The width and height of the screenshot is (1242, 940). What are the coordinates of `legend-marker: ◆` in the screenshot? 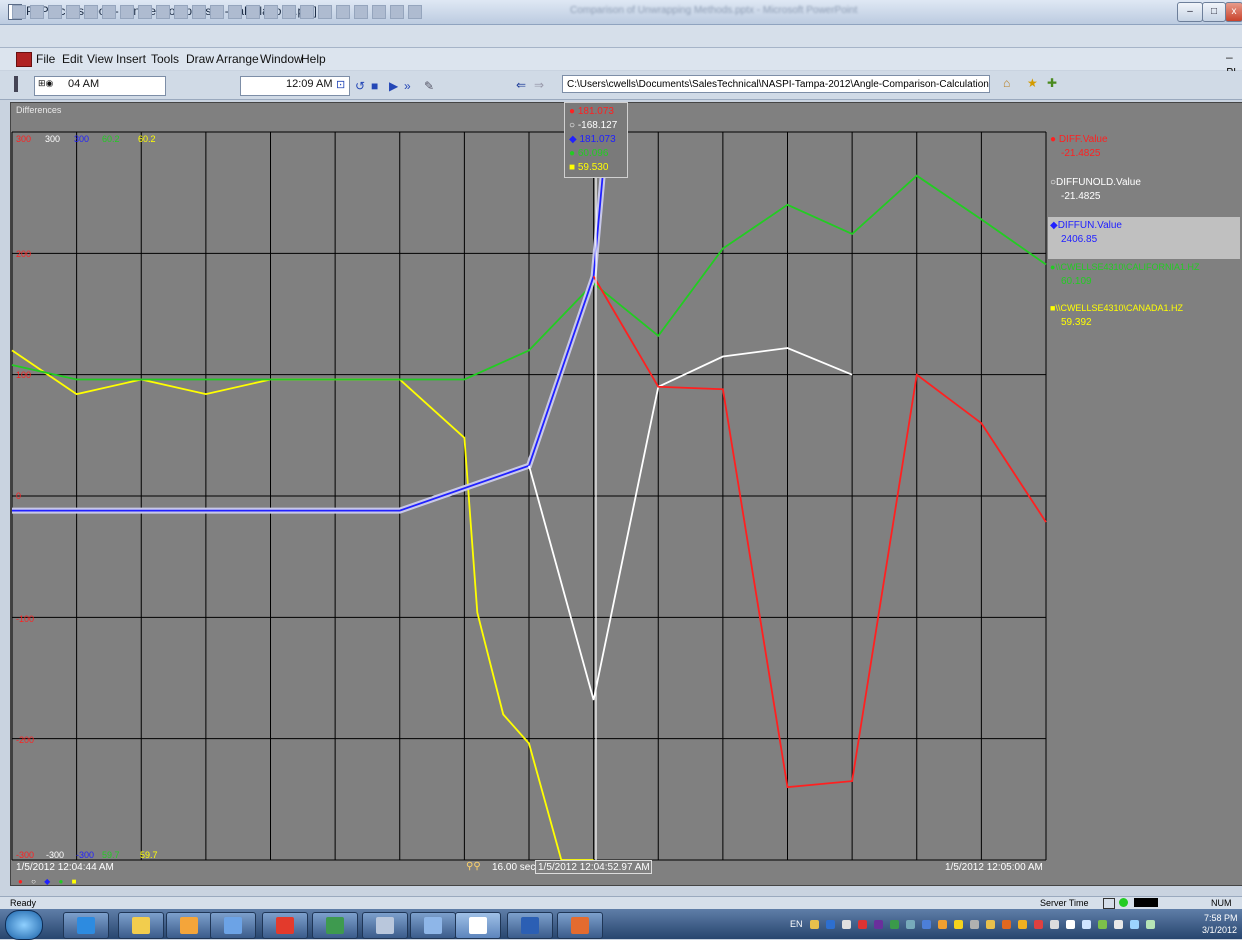 It's located at (1054, 225).